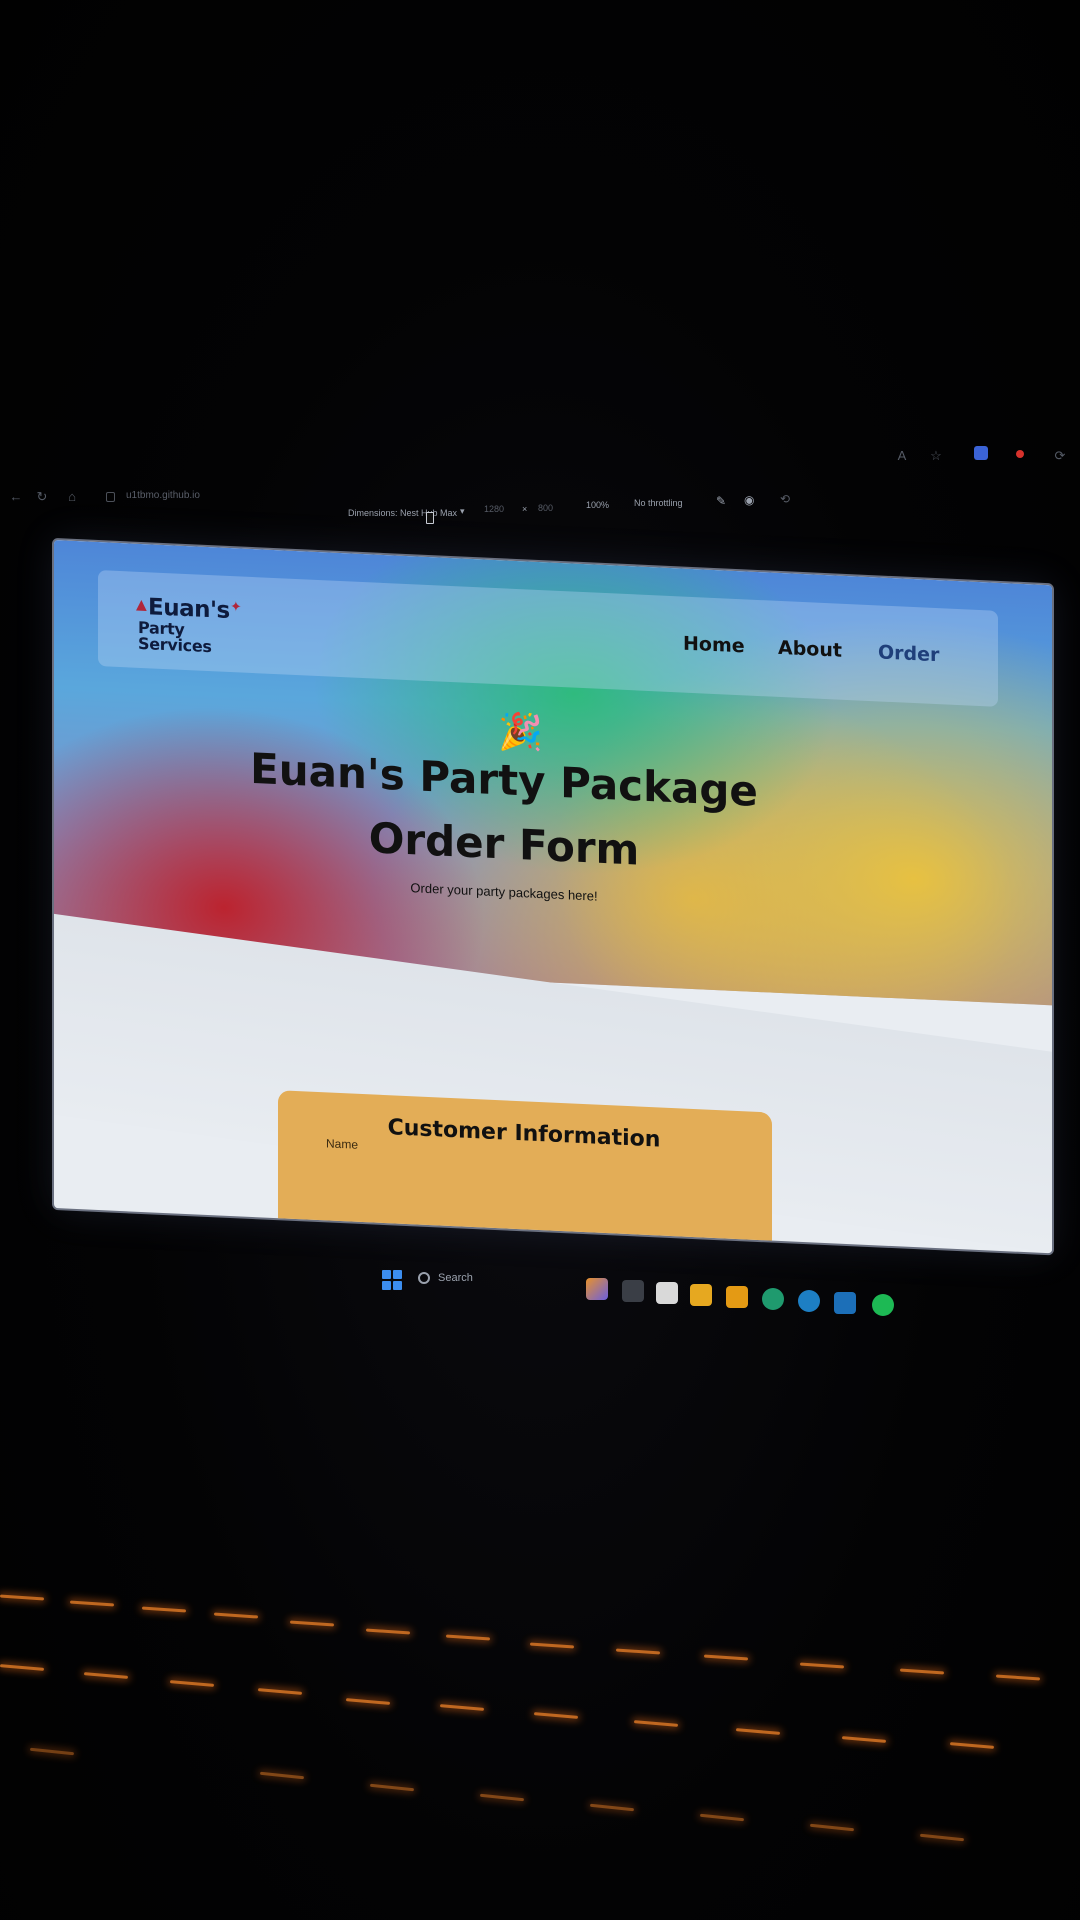  What do you see at coordinates (424, 1278) in the screenshot?
I see `search-icon` at bounding box center [424, 1278].